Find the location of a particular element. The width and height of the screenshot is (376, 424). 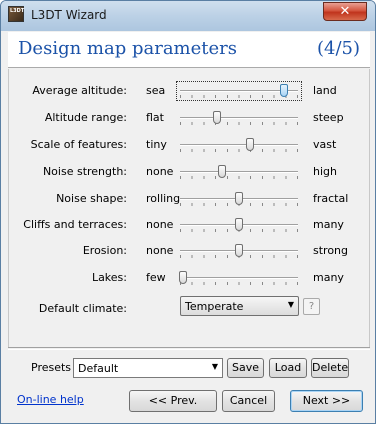

param-row-noise-shape: Noise shape: rolling fractal is located at coordinates (190, 199).